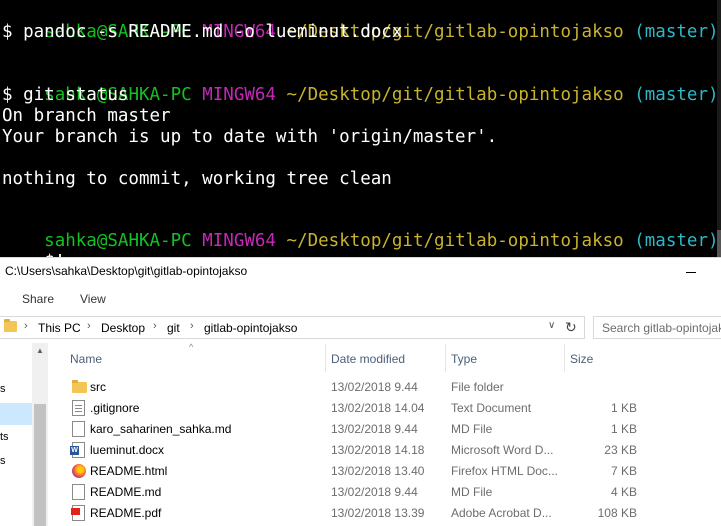 The image size is (721, 526). What do you see at coordinates (126, 492) in the screenshot?
I see `file-name: README.md` at bounding box center [126, 492].